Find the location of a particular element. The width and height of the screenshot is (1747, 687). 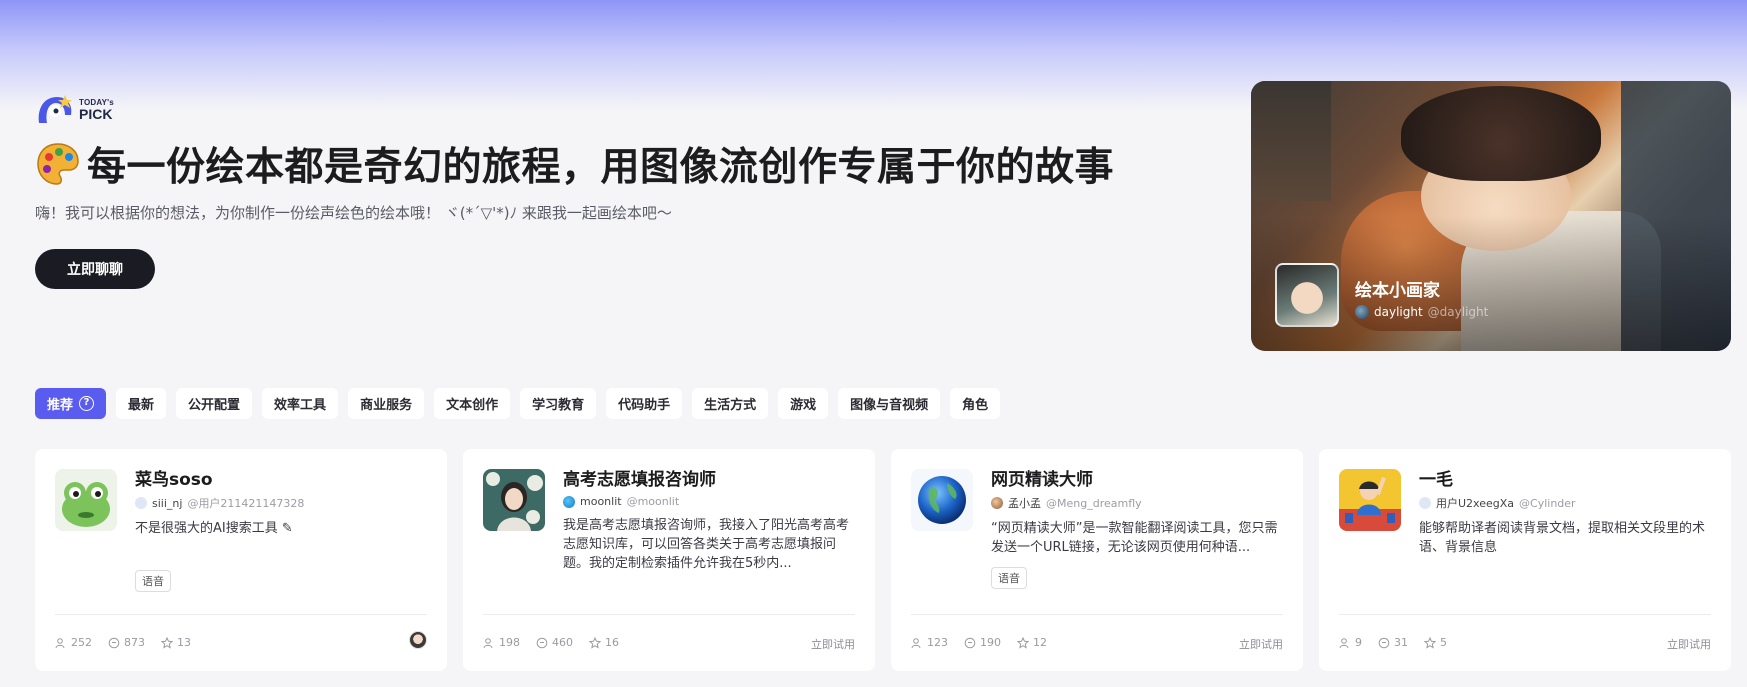

bot-name: 菜鸟soso is located at coordinates (174, 480).